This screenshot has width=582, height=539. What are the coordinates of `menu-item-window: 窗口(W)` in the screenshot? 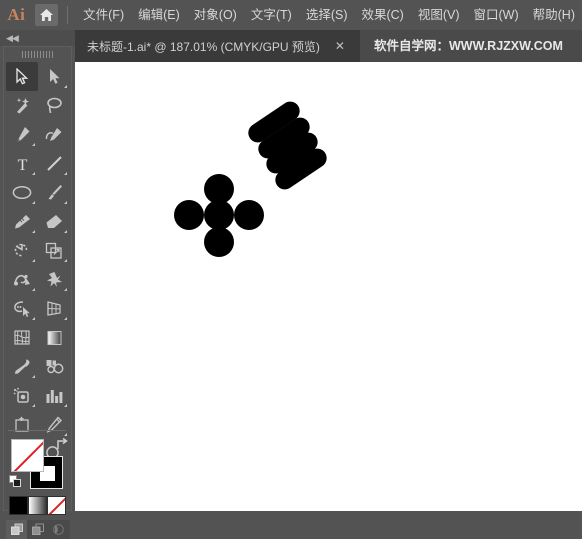 It's located at (496, 15).